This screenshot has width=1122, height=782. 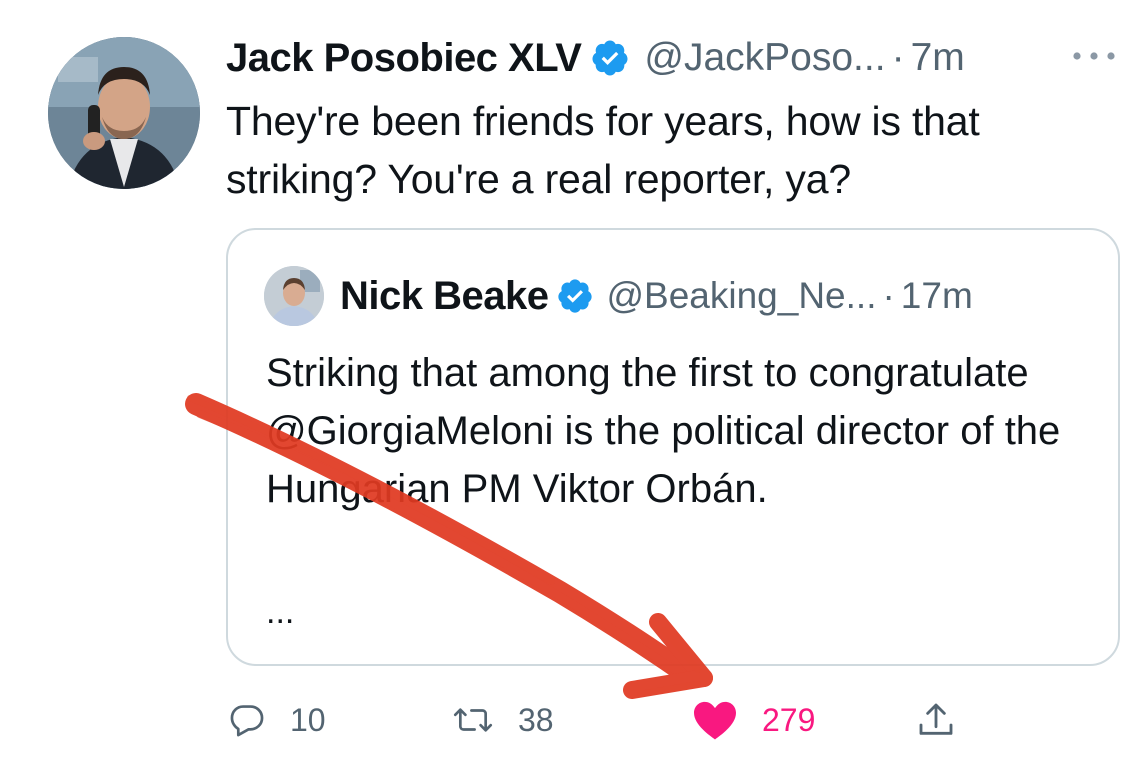 What do you see at coordinates (715, 720) in the screenshot?
I see `heart-icon` at bounding box center [715, 720].